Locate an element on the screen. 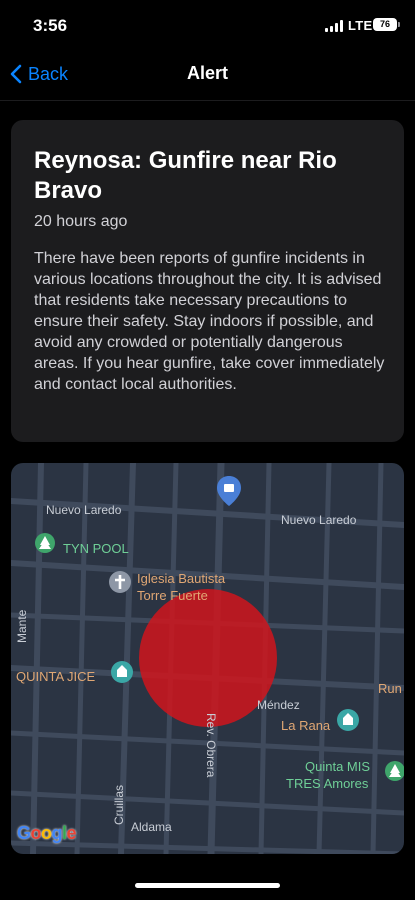 The image size is (415, 900). alert-timestamp: 20 hours ago is located at coordinates (81, 221).